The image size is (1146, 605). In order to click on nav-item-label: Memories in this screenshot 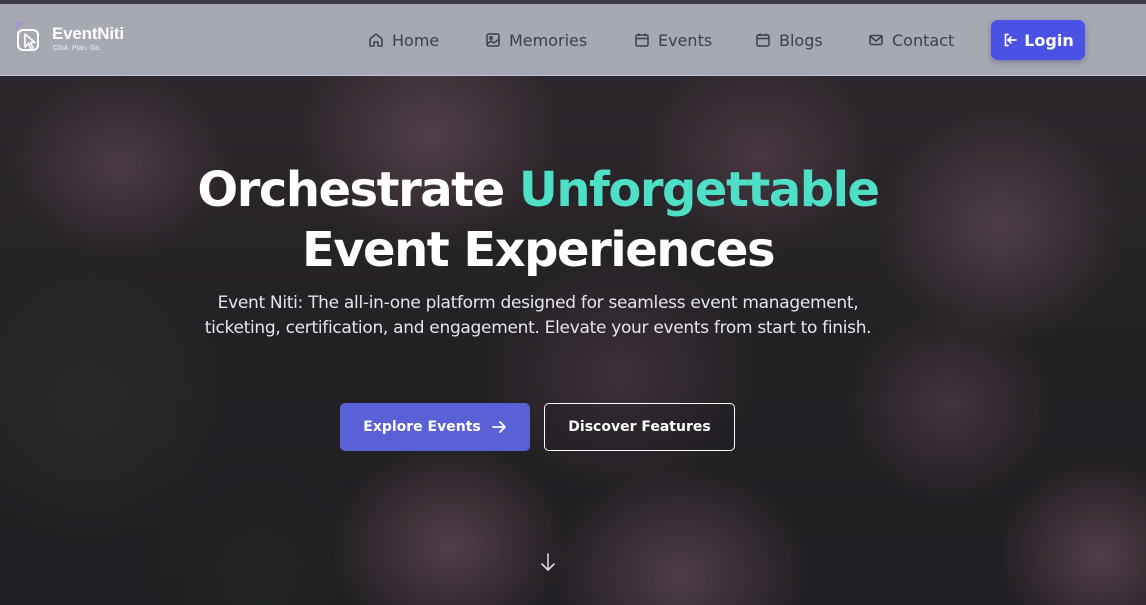, I will do `click(548, 40)`.